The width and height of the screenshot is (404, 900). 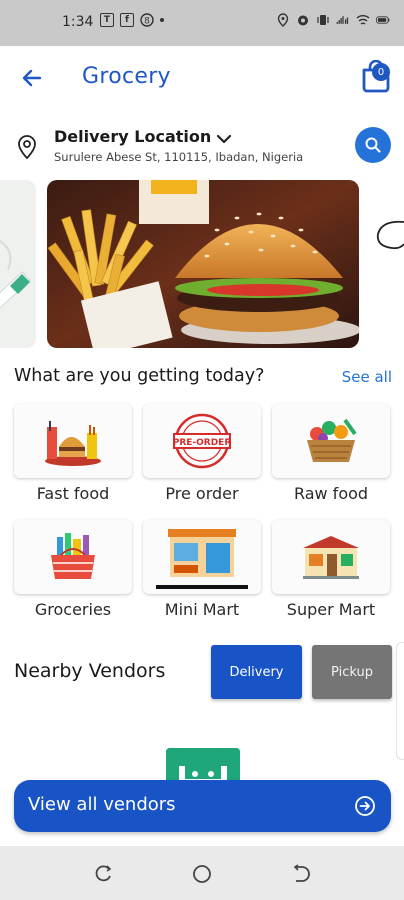 I want to click on recent-apps-icon, so click(x=104, y=874).